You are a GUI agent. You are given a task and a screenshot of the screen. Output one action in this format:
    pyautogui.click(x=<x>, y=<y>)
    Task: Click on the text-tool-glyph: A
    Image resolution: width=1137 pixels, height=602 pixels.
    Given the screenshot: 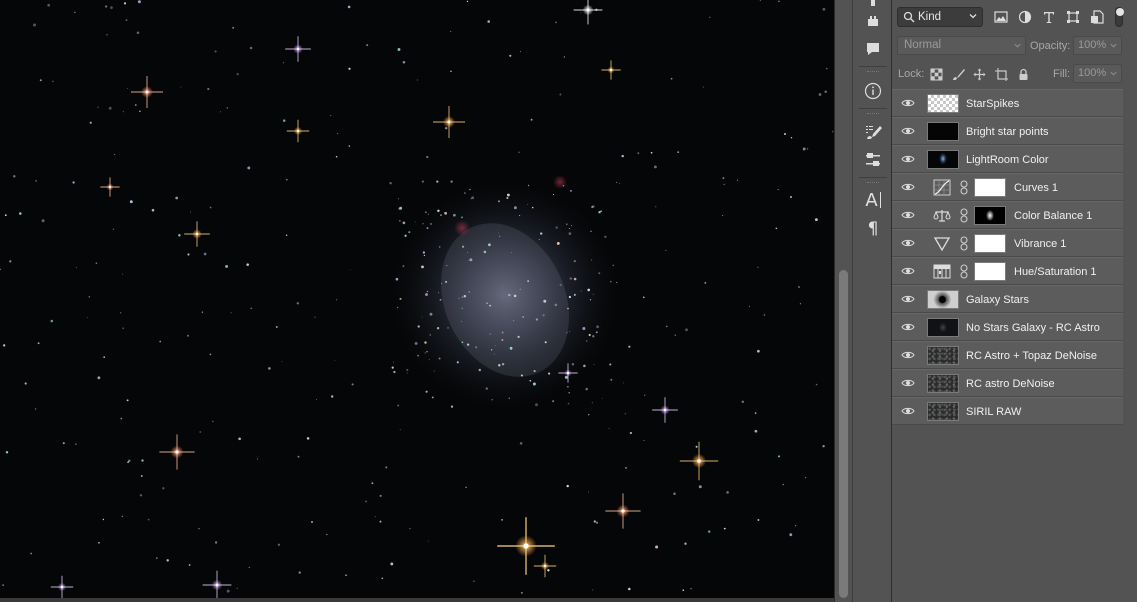 What is the action you would take?
    pyautogui.click(x=871, y=200)
    